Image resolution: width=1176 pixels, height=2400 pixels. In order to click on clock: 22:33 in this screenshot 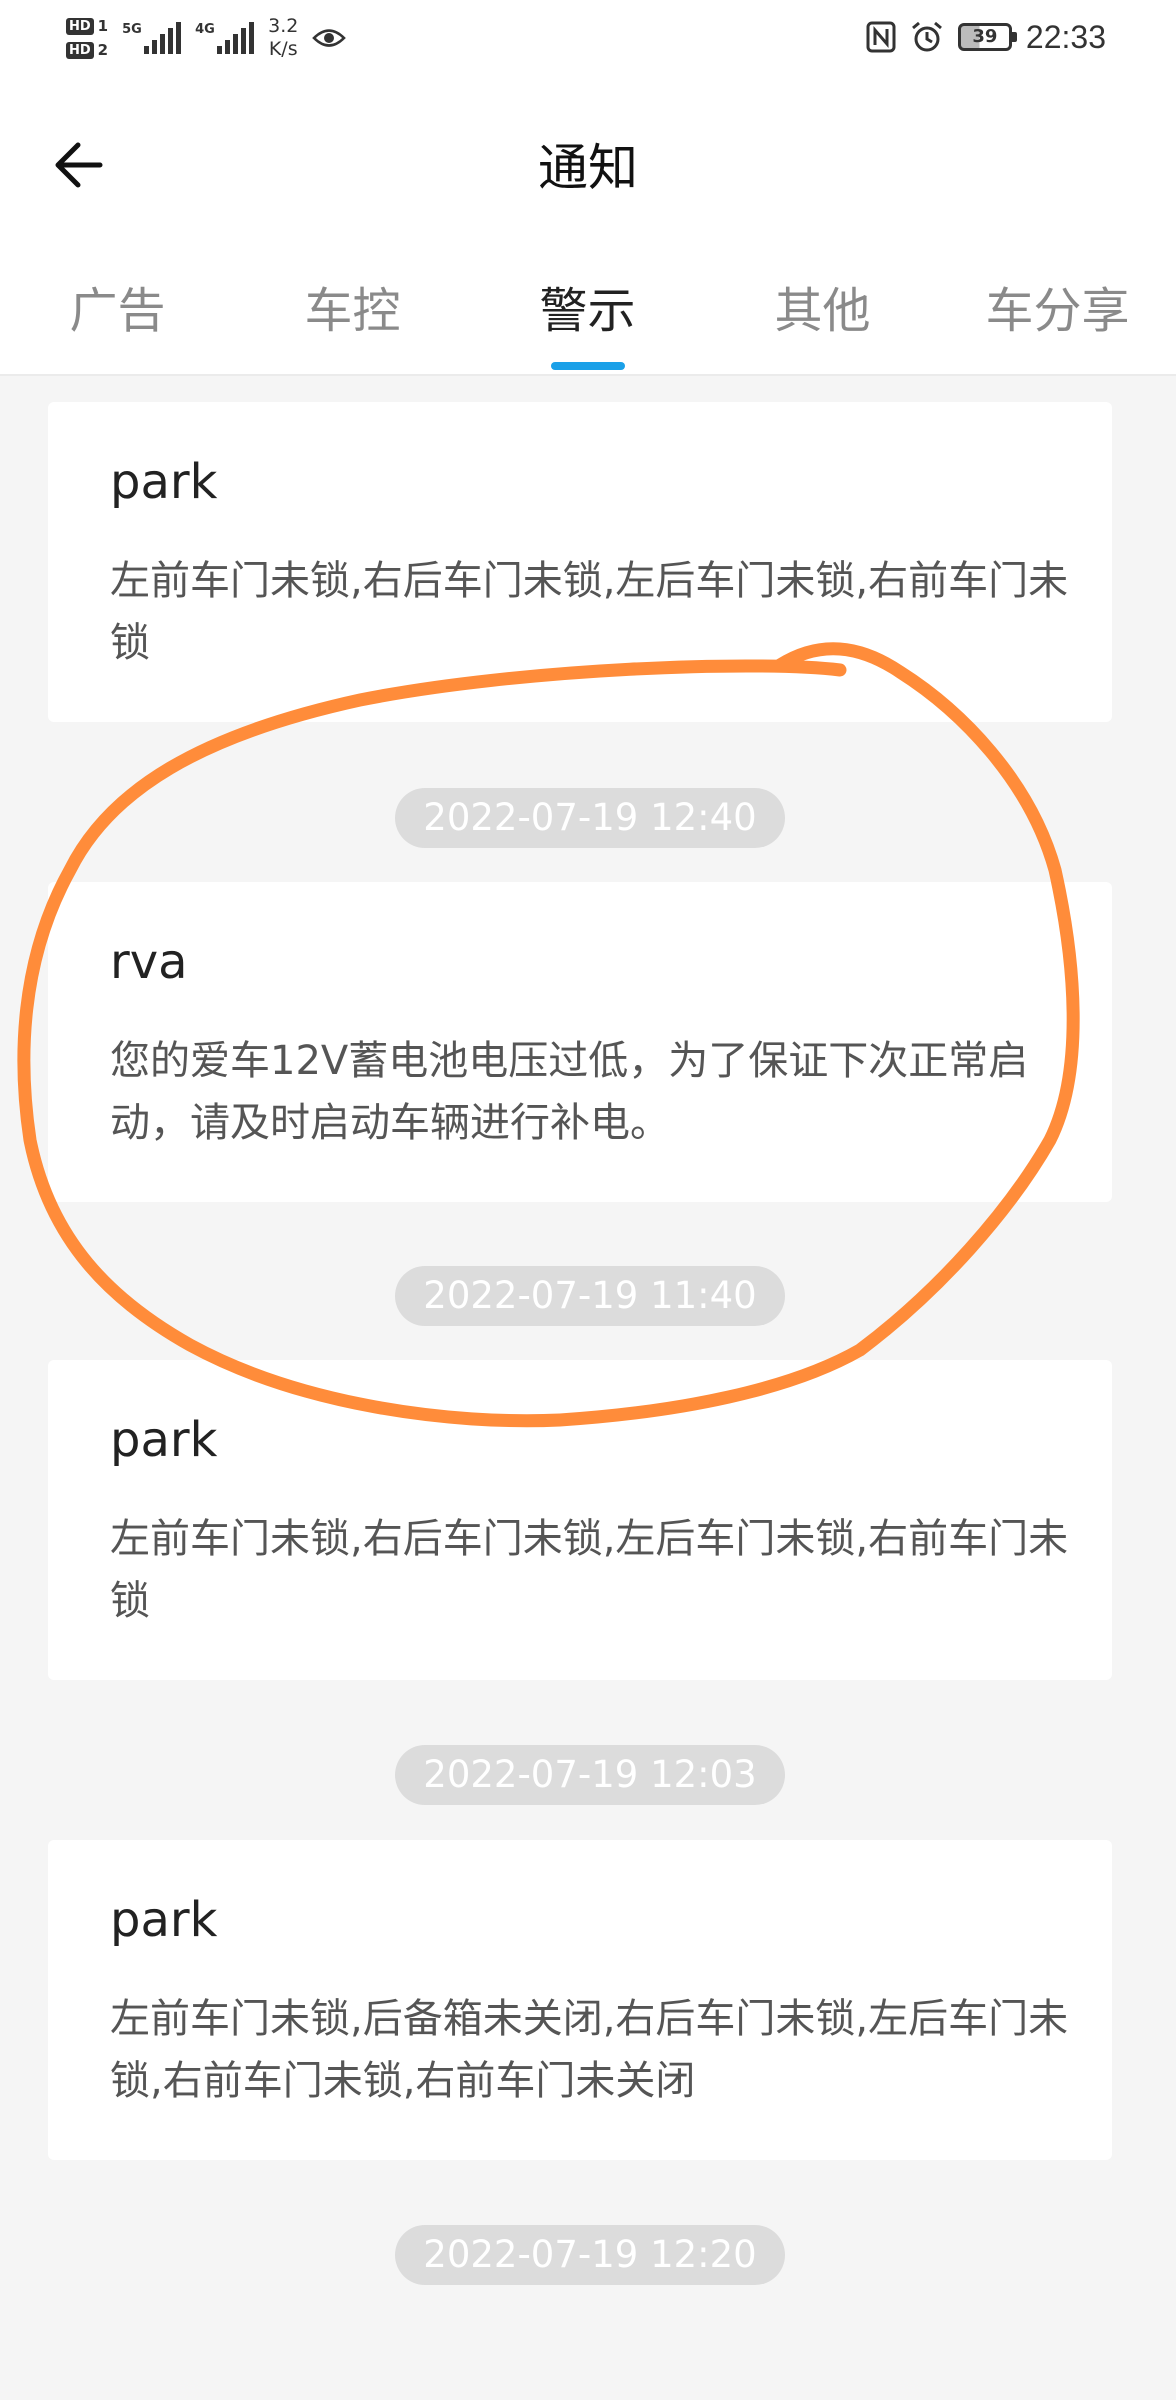, I will do `click(1065, 36)`.